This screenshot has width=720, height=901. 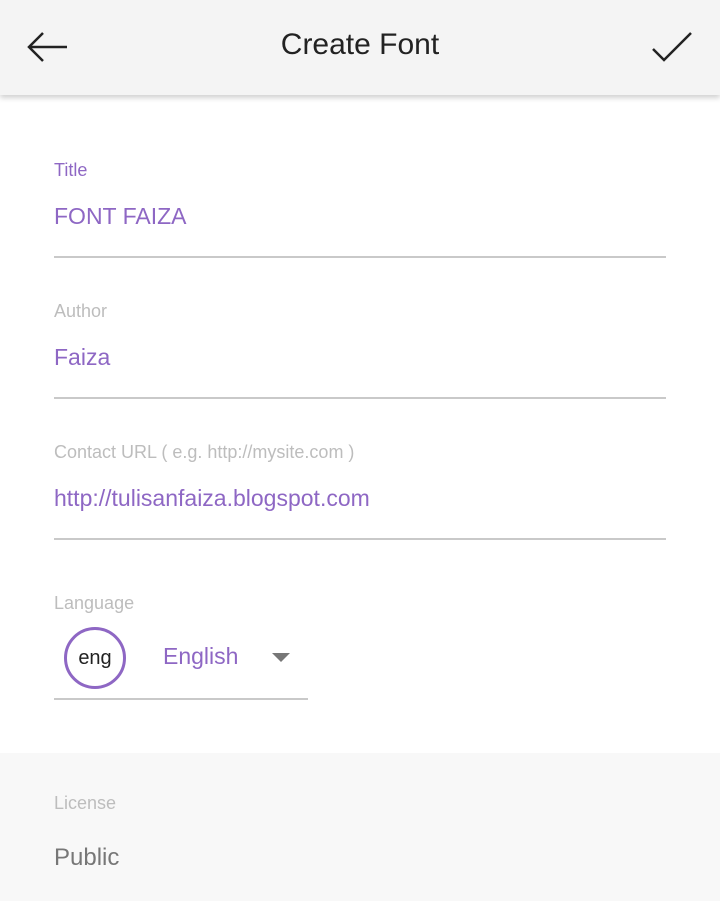 I want to click on license-label: License, so click(x=85, y=803).